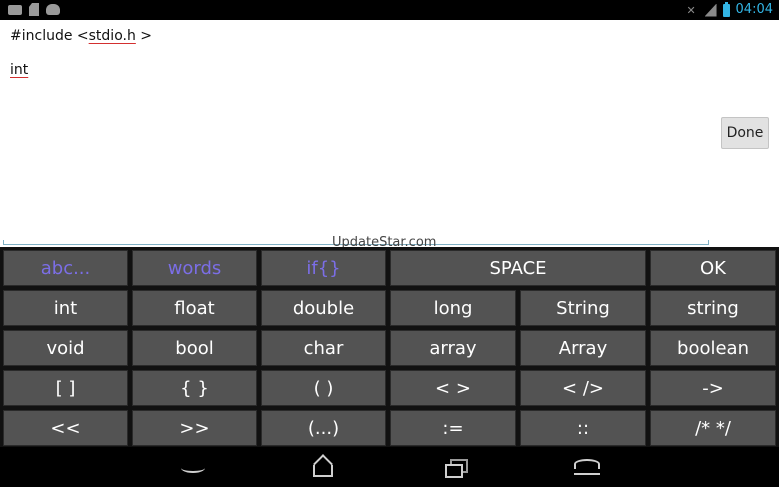  Describe the element at coordinates (53, 9) in the screenshot. I see `cat-icon` at that location.